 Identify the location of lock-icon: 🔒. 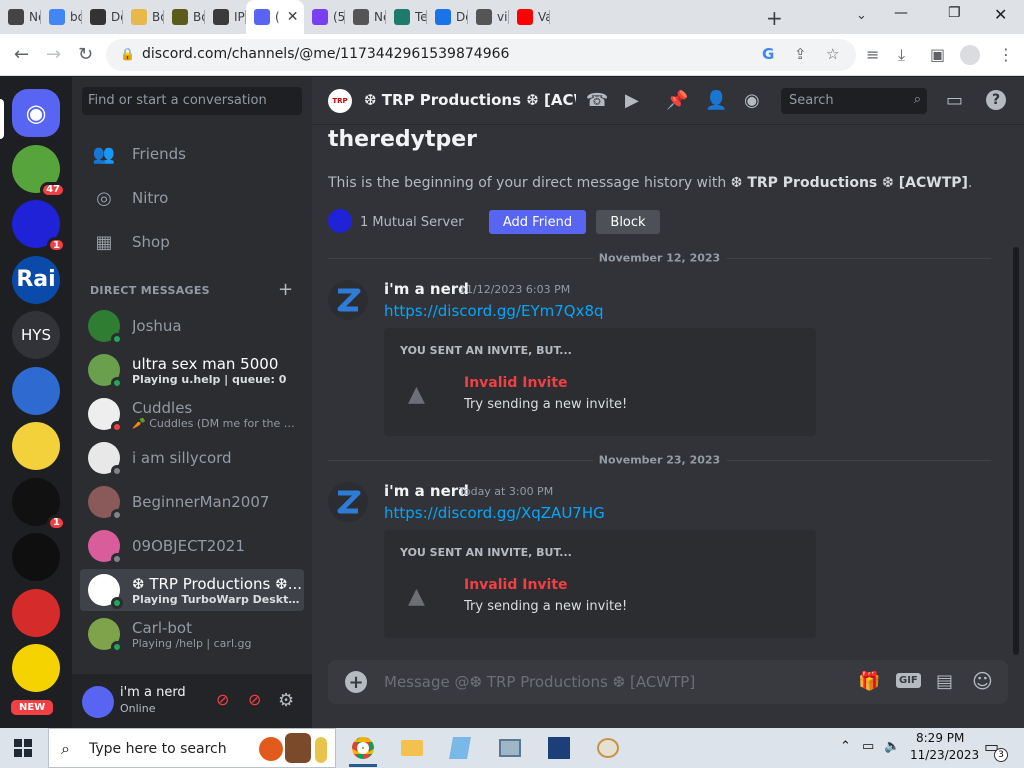
(127, 54).